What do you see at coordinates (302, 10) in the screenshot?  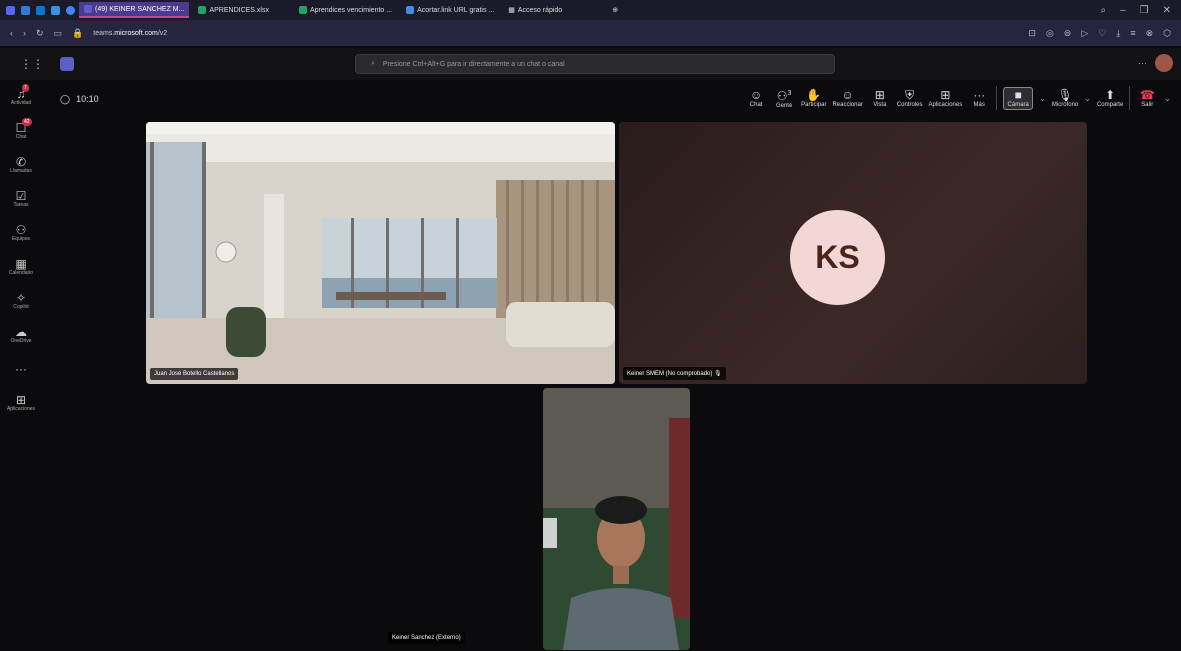 I see `sheets-icon` at bounding box center [302, 10].